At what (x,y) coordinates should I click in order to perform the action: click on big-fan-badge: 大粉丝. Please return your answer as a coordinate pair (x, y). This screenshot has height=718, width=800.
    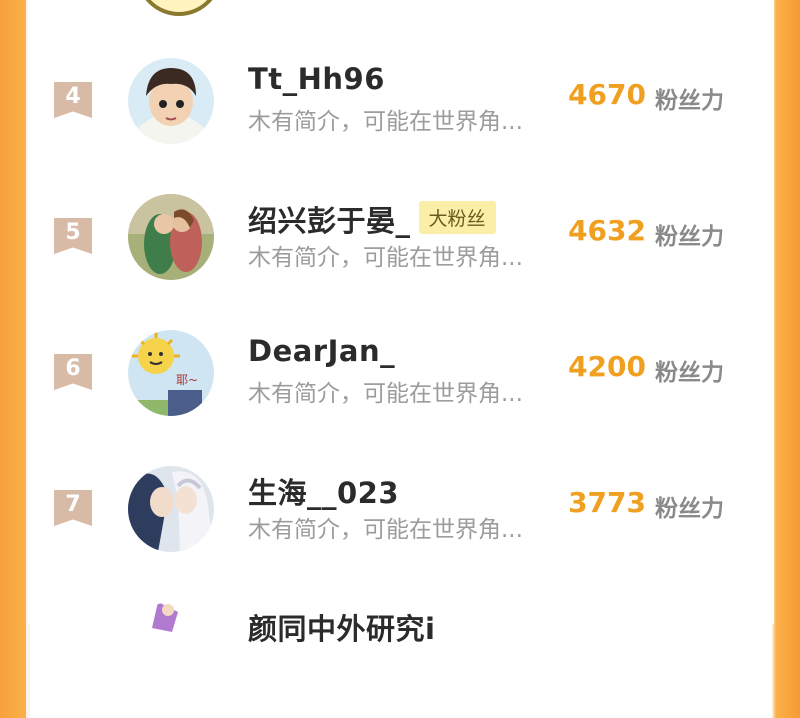
    Looking at the image, I should click on (457, 217).